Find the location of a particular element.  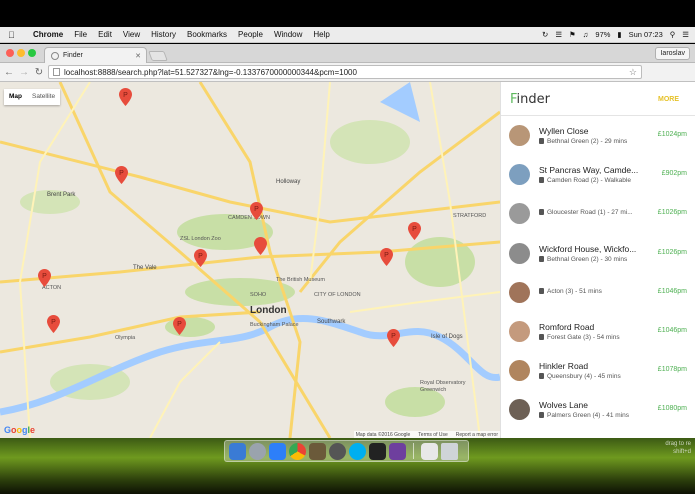

menu-edit: Edit is located at coordinates (105, 34).